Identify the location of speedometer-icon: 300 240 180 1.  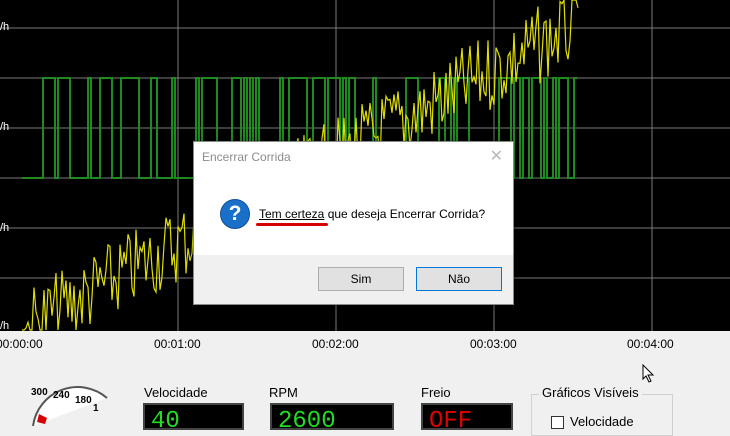
(70, 407).